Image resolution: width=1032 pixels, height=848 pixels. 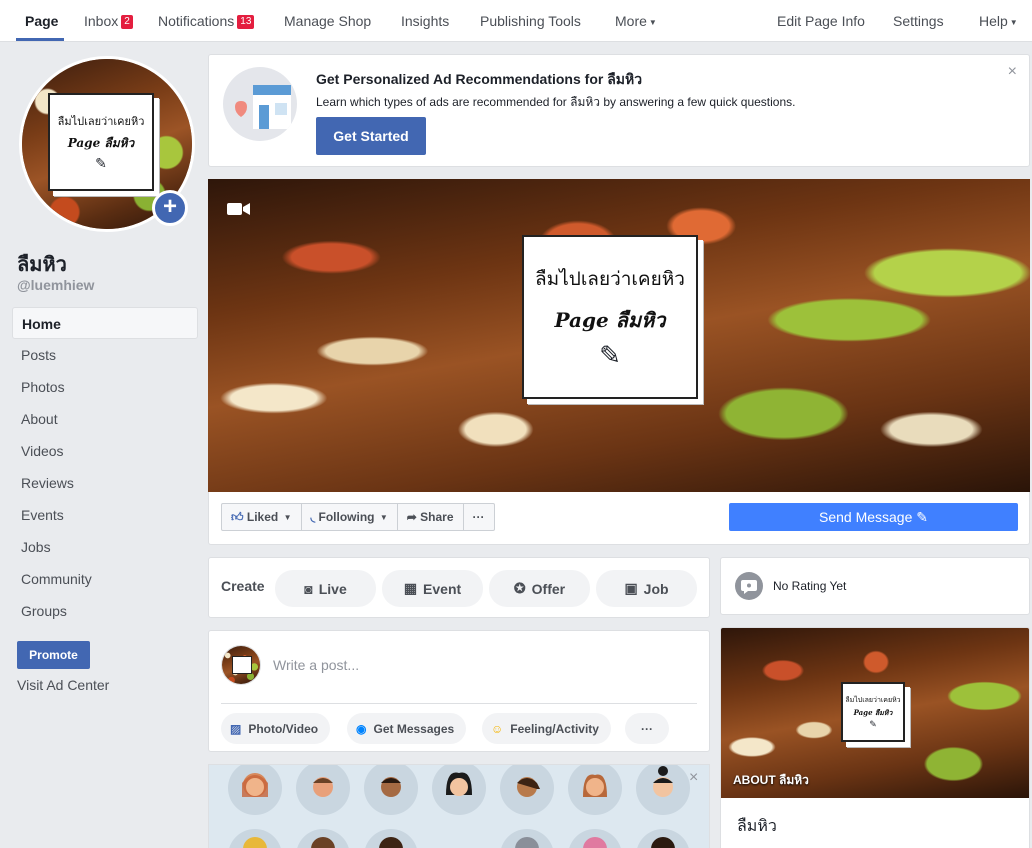 I want to click on logo-text-line1: ลืมไปเลยว่าเคยหิว, so click(x=101, y=121).